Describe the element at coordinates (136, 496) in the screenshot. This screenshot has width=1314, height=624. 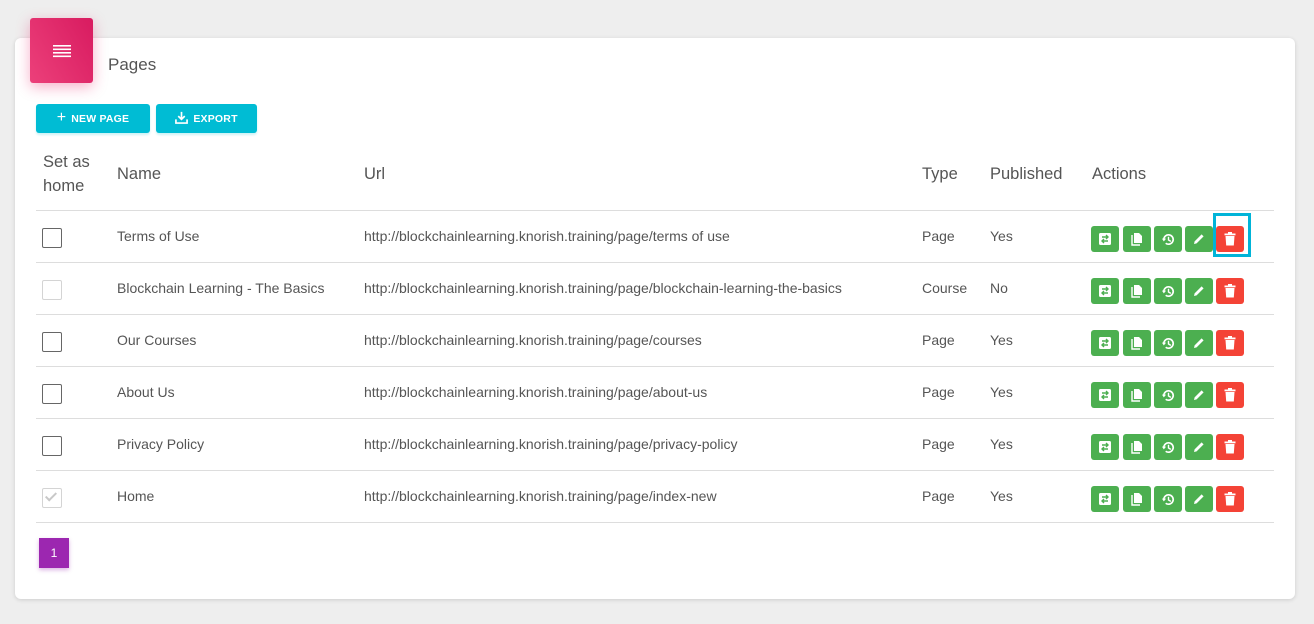
I see `page-name: Home` at that location.